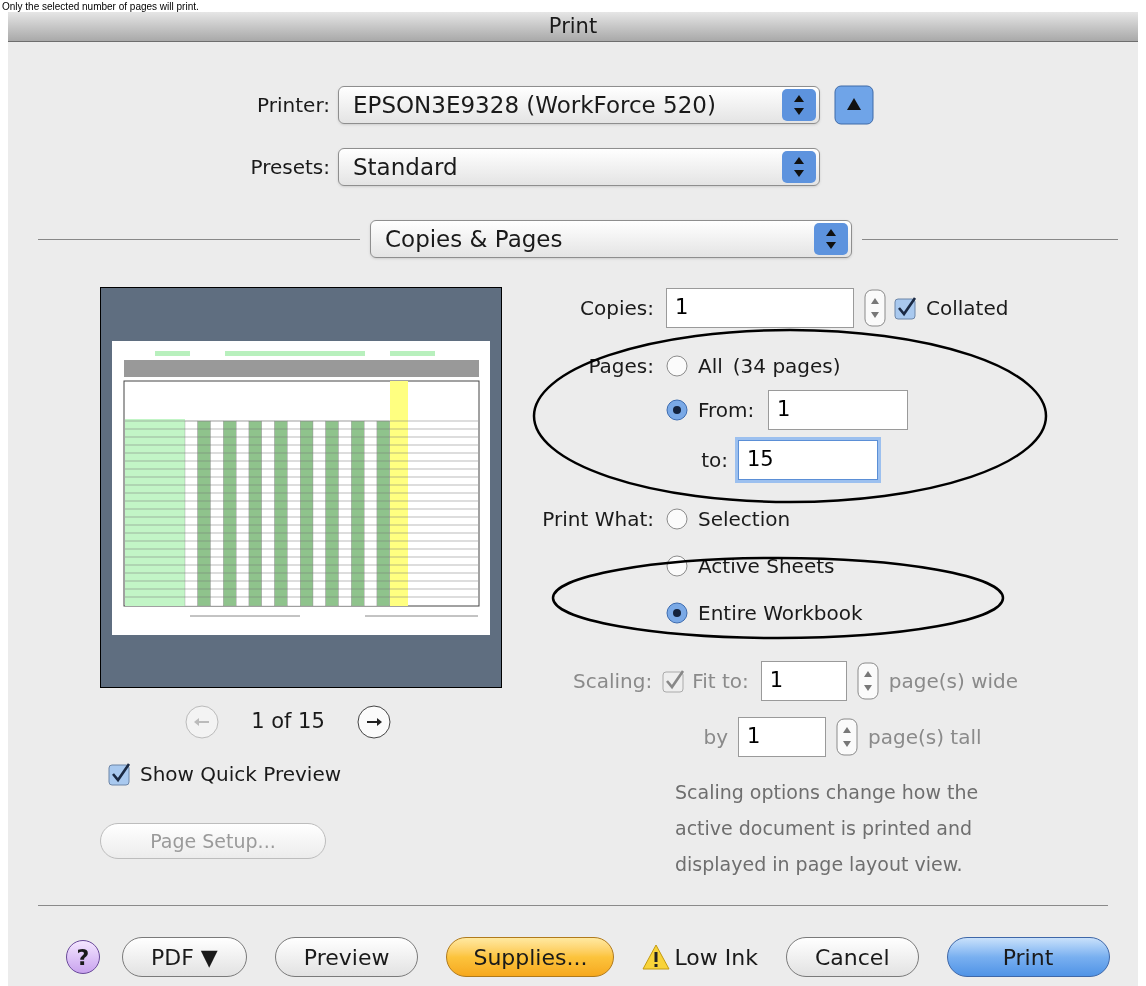 This screenshot has width=1146, height=986. I want to click on presets-label: Presets:, so click(290, 167).